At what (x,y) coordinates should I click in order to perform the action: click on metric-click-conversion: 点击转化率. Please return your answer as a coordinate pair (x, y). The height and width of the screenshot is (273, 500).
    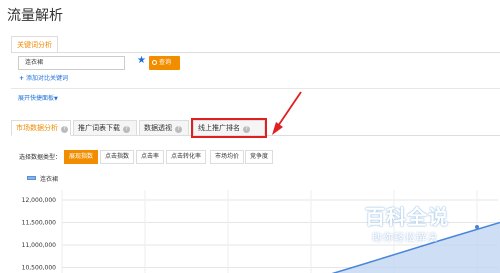
    Looking at the image, I should click on (186, 157).